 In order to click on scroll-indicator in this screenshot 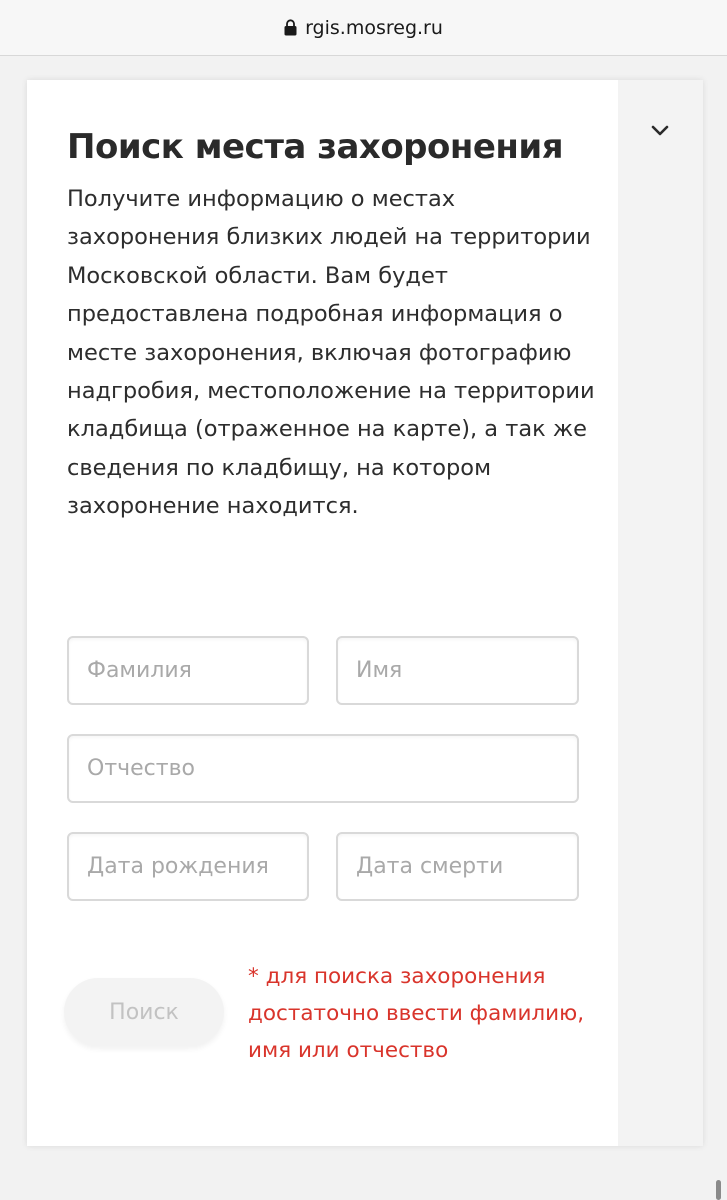, I will do `click(718, 1190)`.